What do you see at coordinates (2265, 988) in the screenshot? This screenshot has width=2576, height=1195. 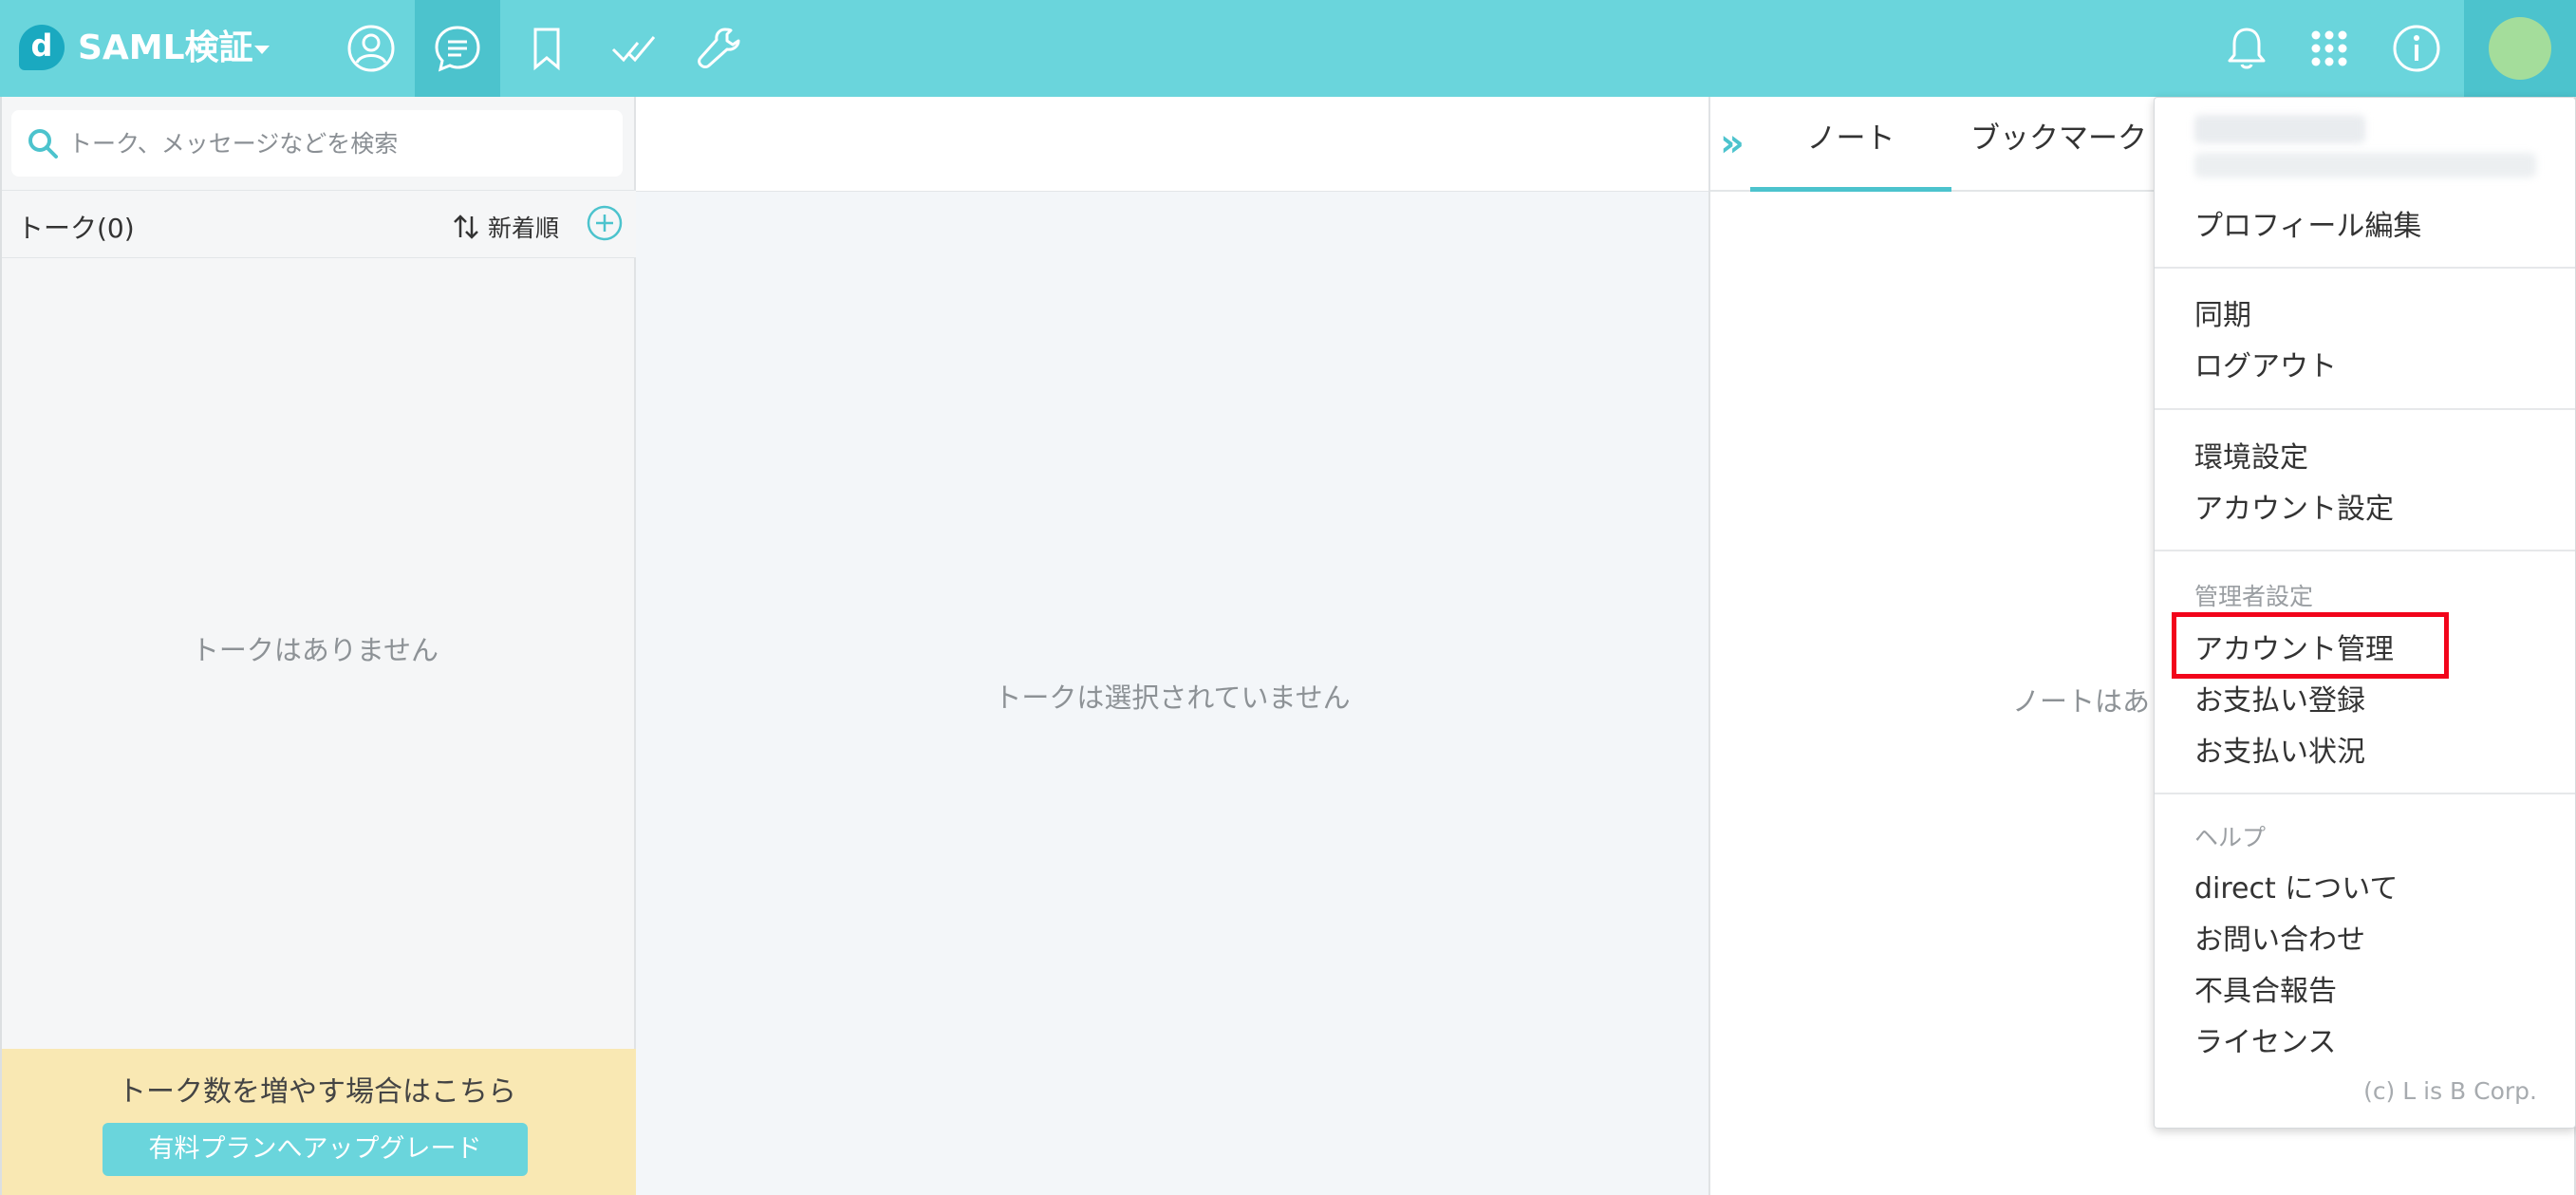 I see `menu-item-bug-report: 不具合報告` at bounding box center [2265, 988].